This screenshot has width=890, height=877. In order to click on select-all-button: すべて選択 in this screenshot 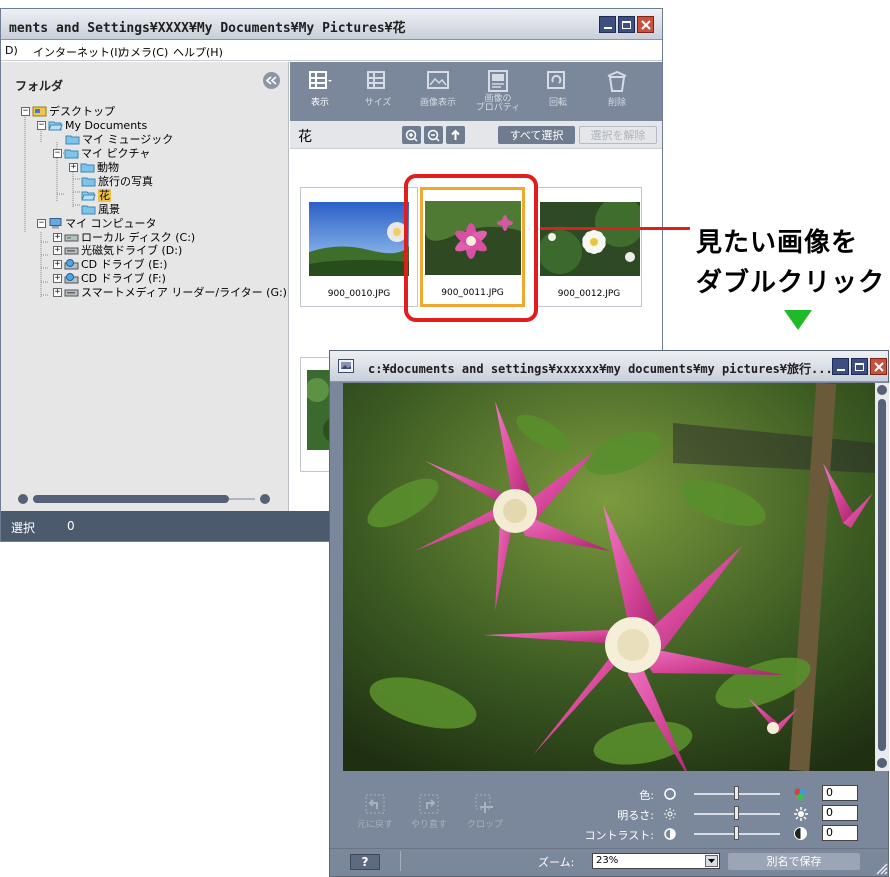, I will do `click(536, 135)`.